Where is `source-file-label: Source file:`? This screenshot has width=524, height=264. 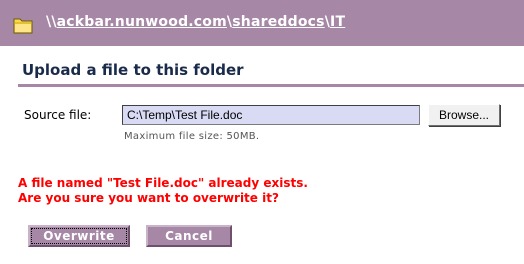 source-file-label: Source file: is located at coordinates (58, 115).